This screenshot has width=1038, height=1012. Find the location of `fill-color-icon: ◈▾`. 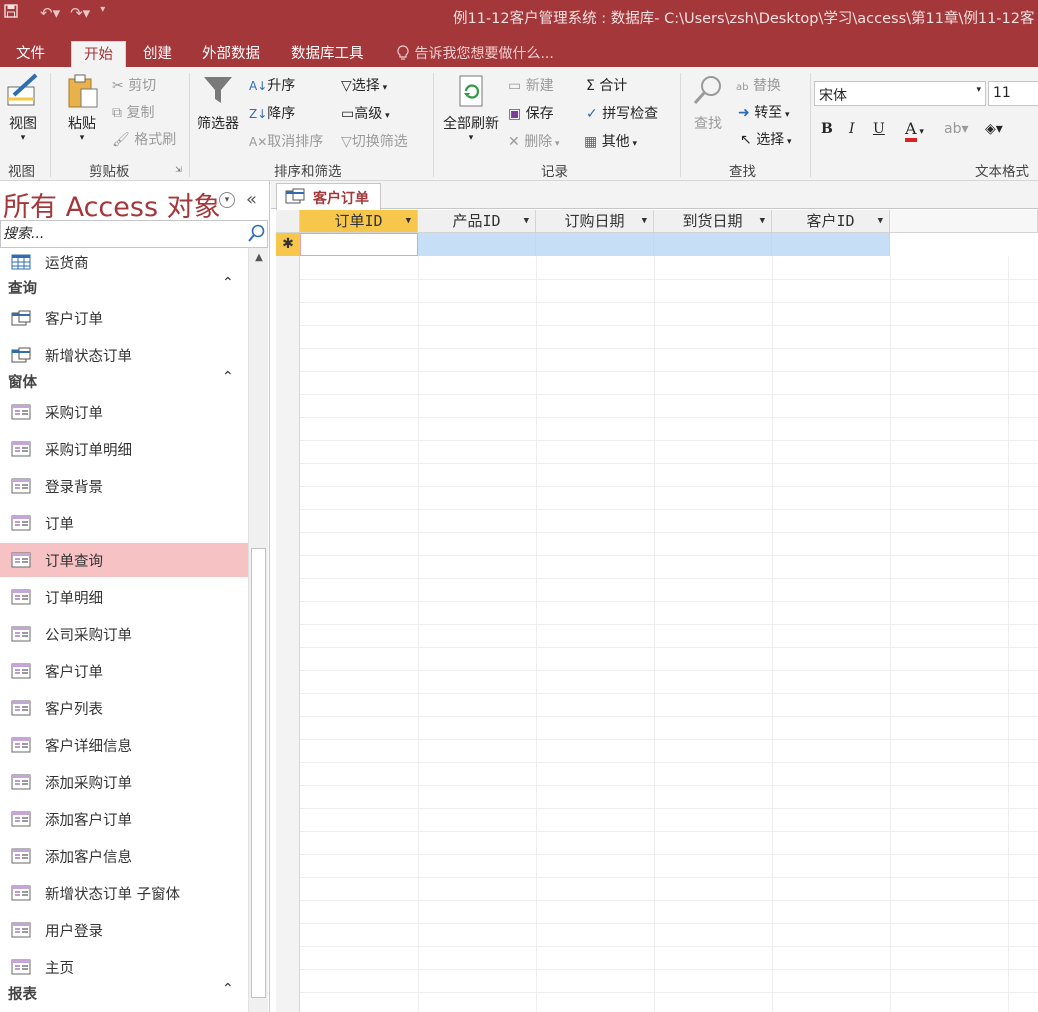

fill-color-icon: ◈▾ is located at coordinates (994, 129).